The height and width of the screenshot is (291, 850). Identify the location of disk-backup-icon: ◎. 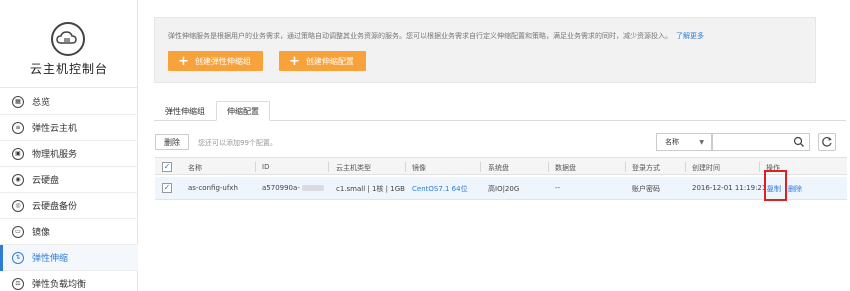
(18, 205).